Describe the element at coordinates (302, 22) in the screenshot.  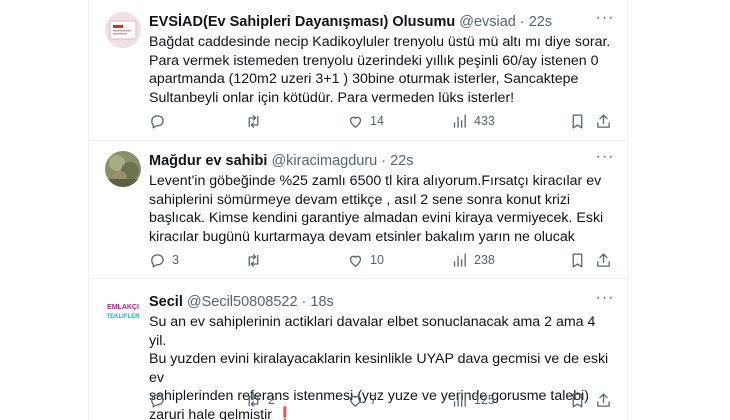
I see `display-name: EVSİAD(Ev Sahipleri Dayanışması) Olusumu` at that location.